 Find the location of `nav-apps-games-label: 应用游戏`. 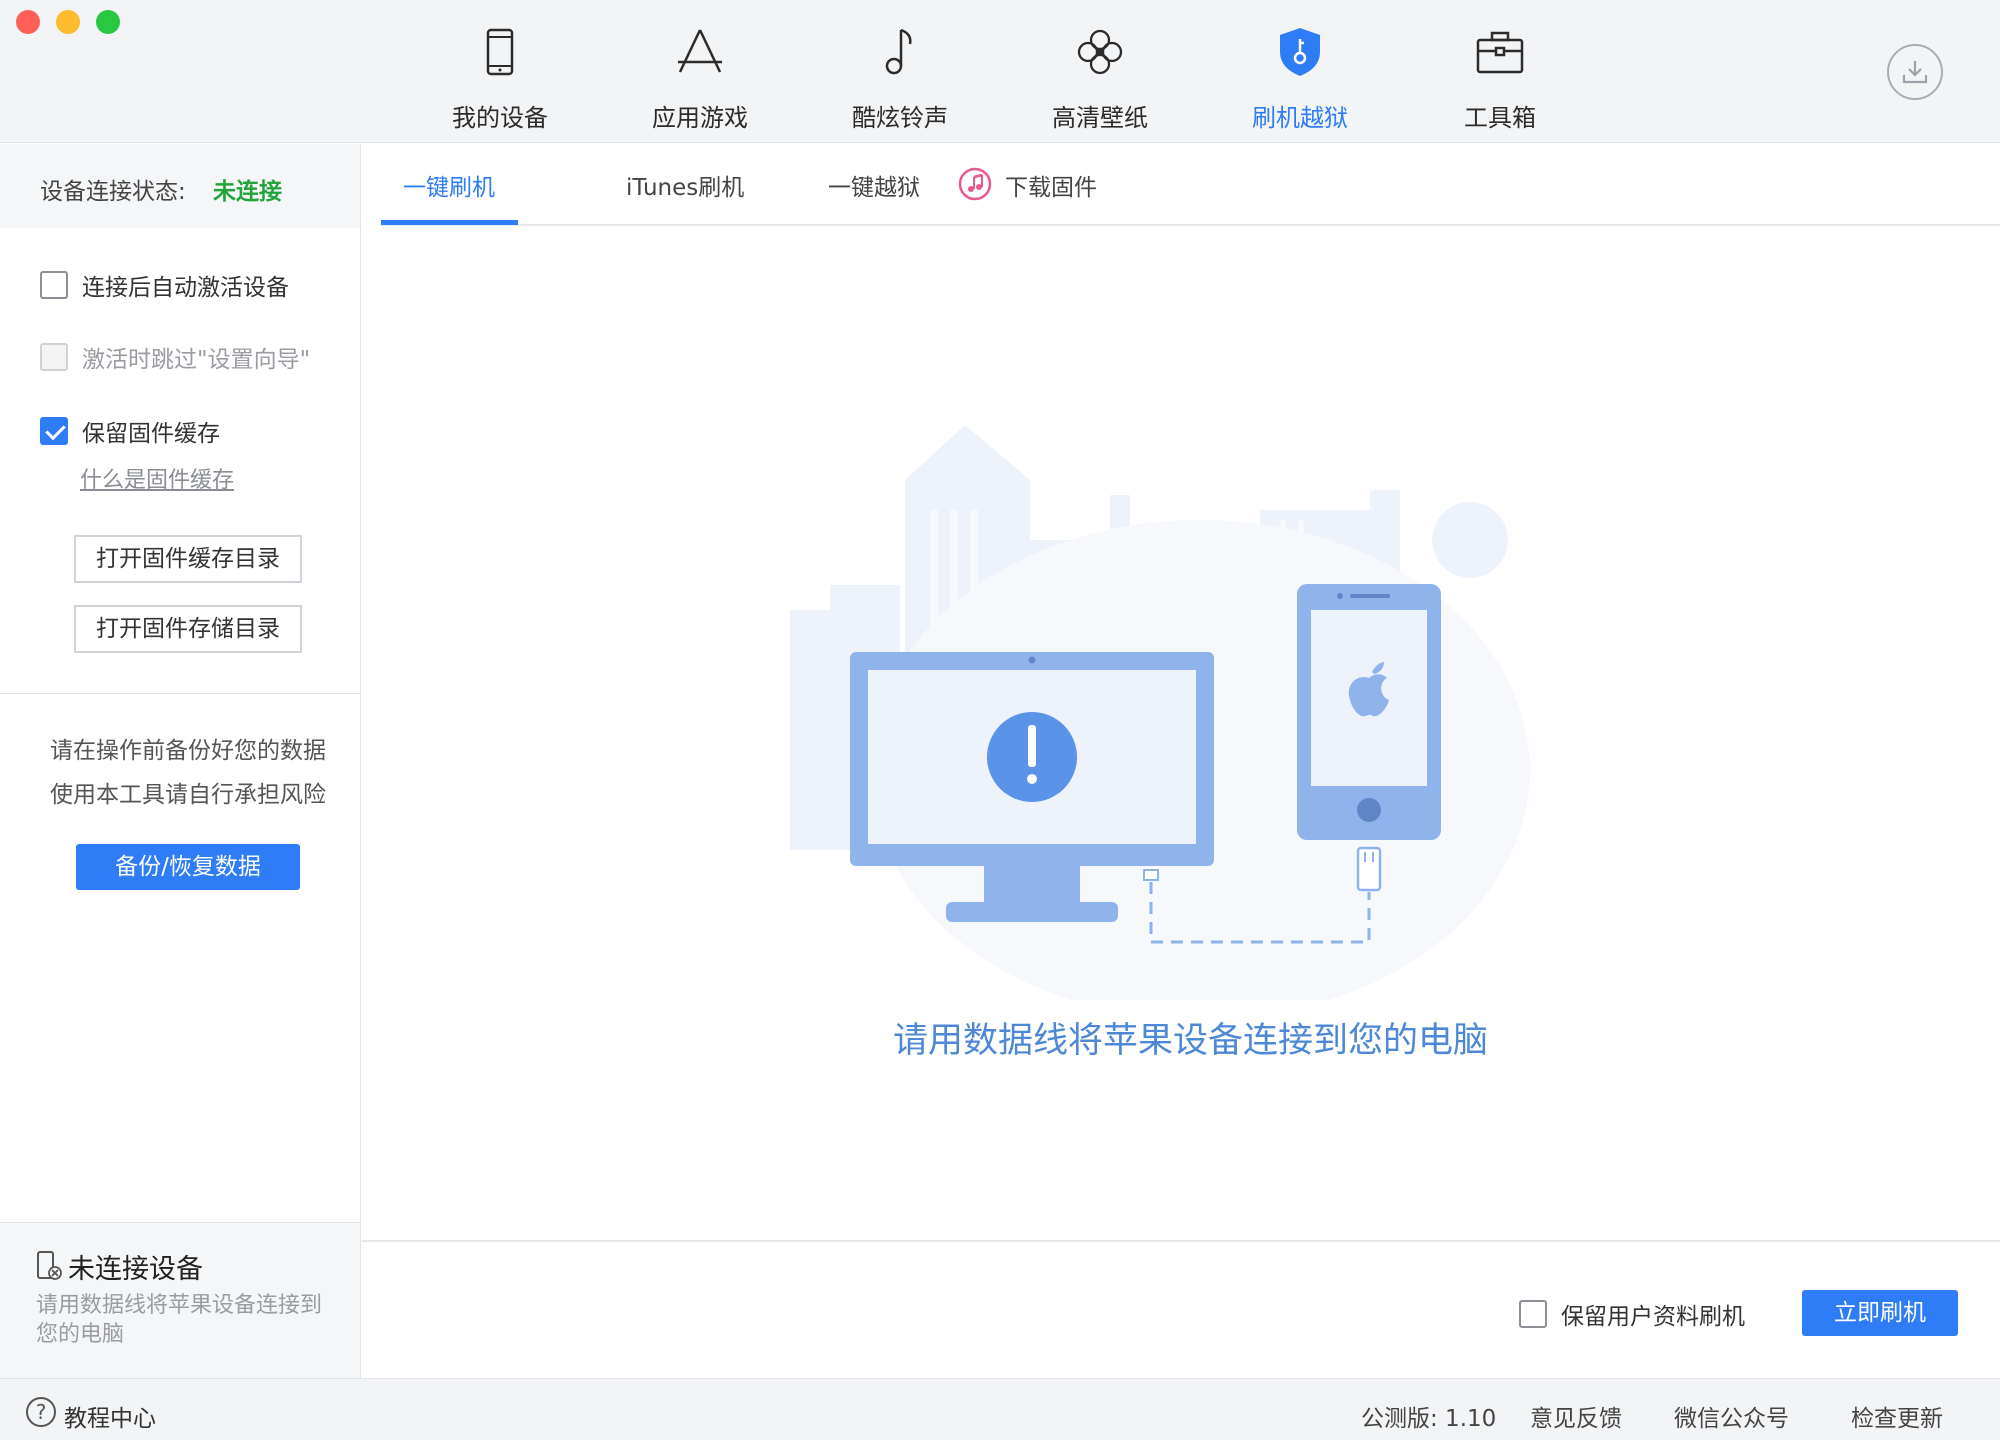

nav-apps-games-label: 应用游戏 is located at coordinates (700, 118).